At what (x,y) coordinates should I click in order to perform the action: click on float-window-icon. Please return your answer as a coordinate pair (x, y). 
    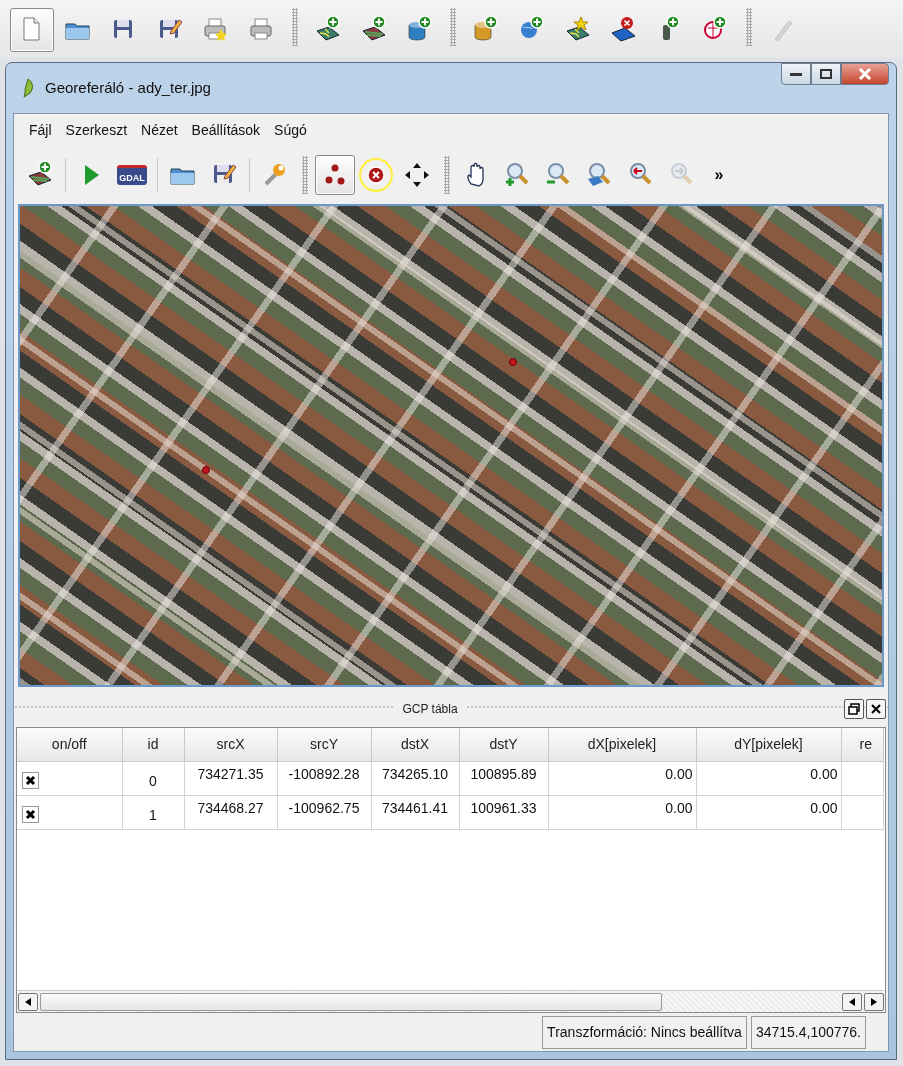
    Looking at the image, I should click on (854, 709).